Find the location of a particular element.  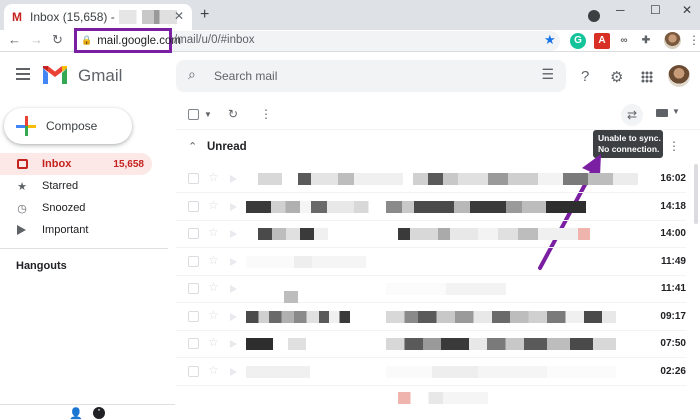

sidebar-item-label: Important is located at coordinates (65, 230).